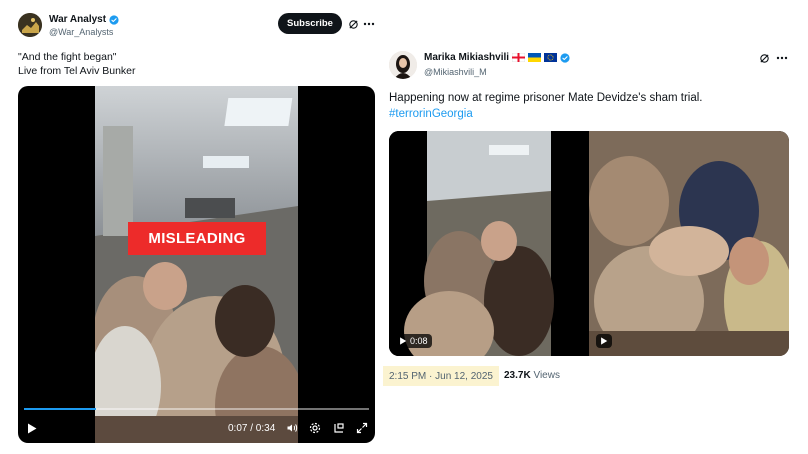 Image resolution: width=808 pixels, height=454 pixels. Describe the element at coordinates (84, 19) in the screenshot. I see `author-name: War Analyst` at that location.